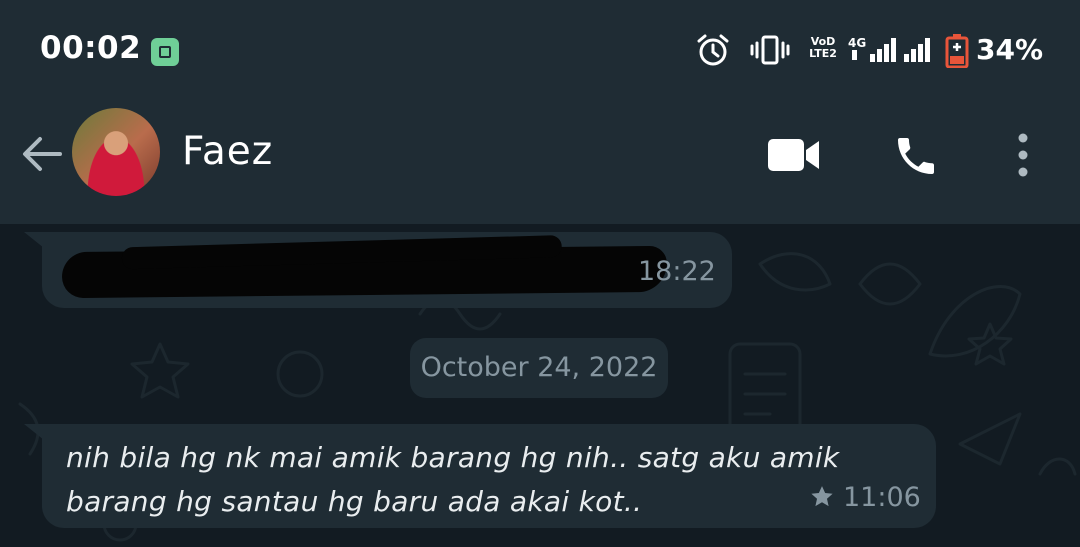 The image size is (1080, 547). I want to click on redacted-text, so click(364, 272).